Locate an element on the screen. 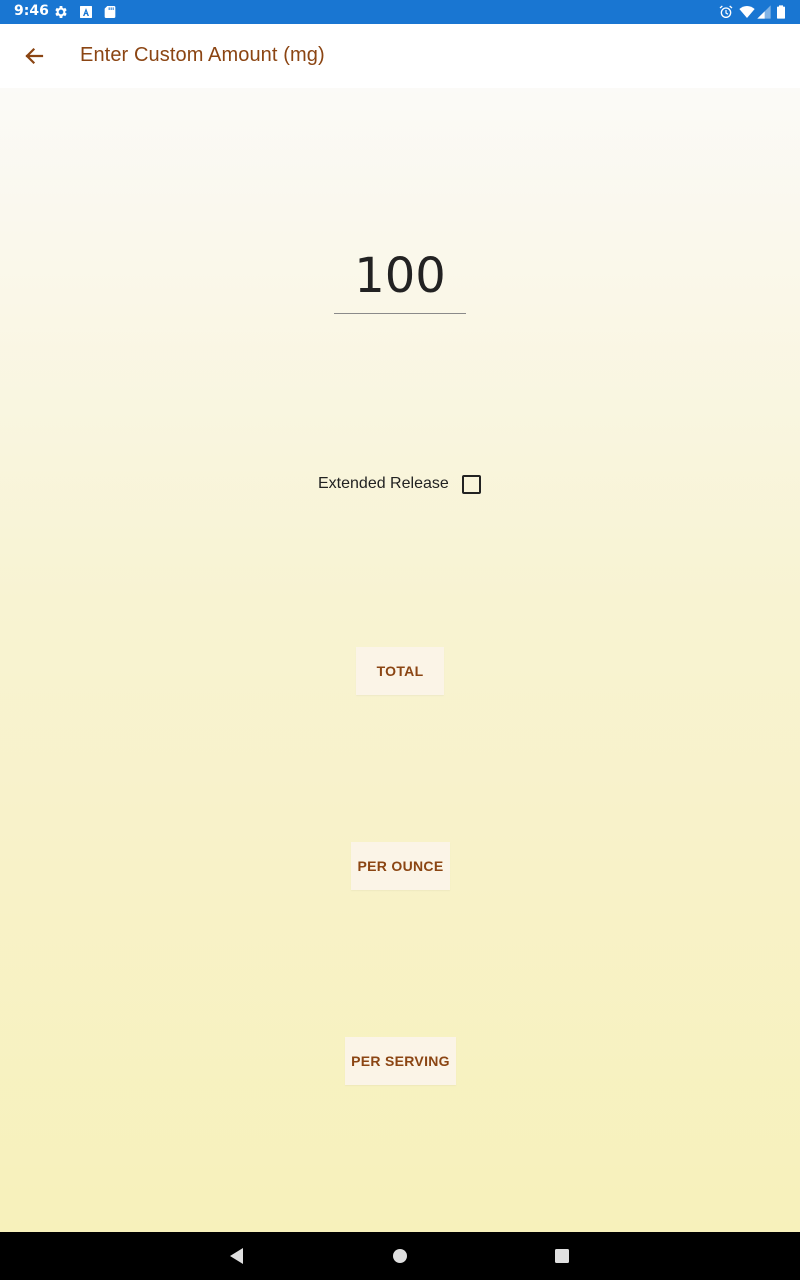  extended-release-row: Extended Release is located at coordinates (399, 484).